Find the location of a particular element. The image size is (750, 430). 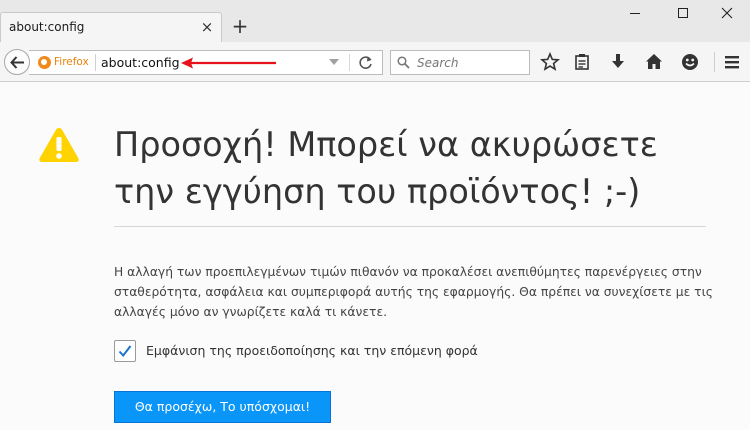

title-divider is located at coordinates (410, 226).